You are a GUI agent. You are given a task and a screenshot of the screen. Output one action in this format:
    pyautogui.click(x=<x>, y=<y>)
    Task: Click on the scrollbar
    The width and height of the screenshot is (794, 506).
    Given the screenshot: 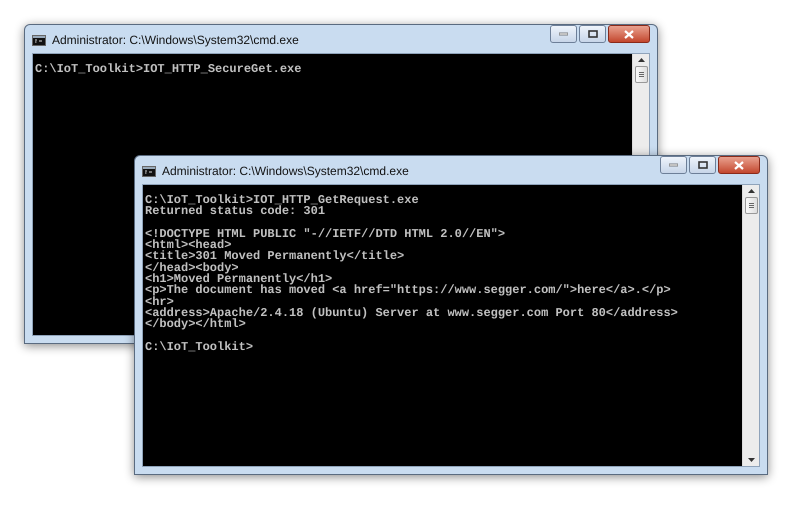 What is the action you would take?
    pyautogui.click(x=750, y=325)
    